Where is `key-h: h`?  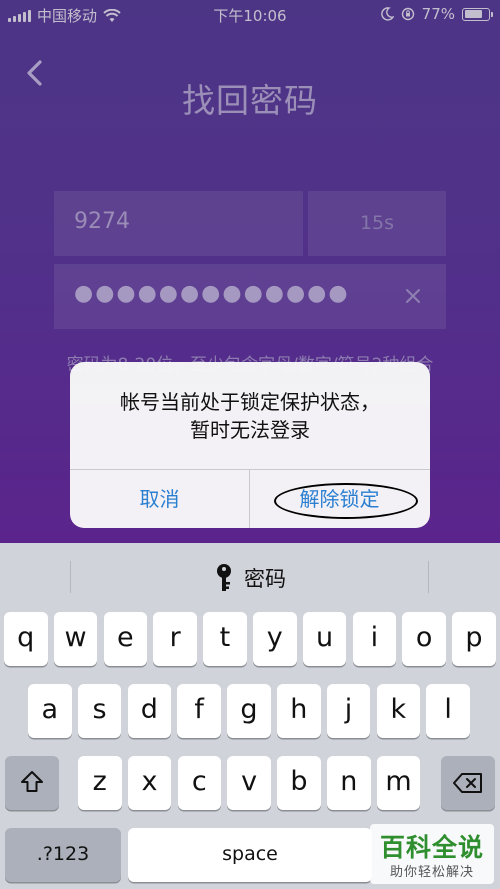
key-h: h is located at coordinates (299, 711).